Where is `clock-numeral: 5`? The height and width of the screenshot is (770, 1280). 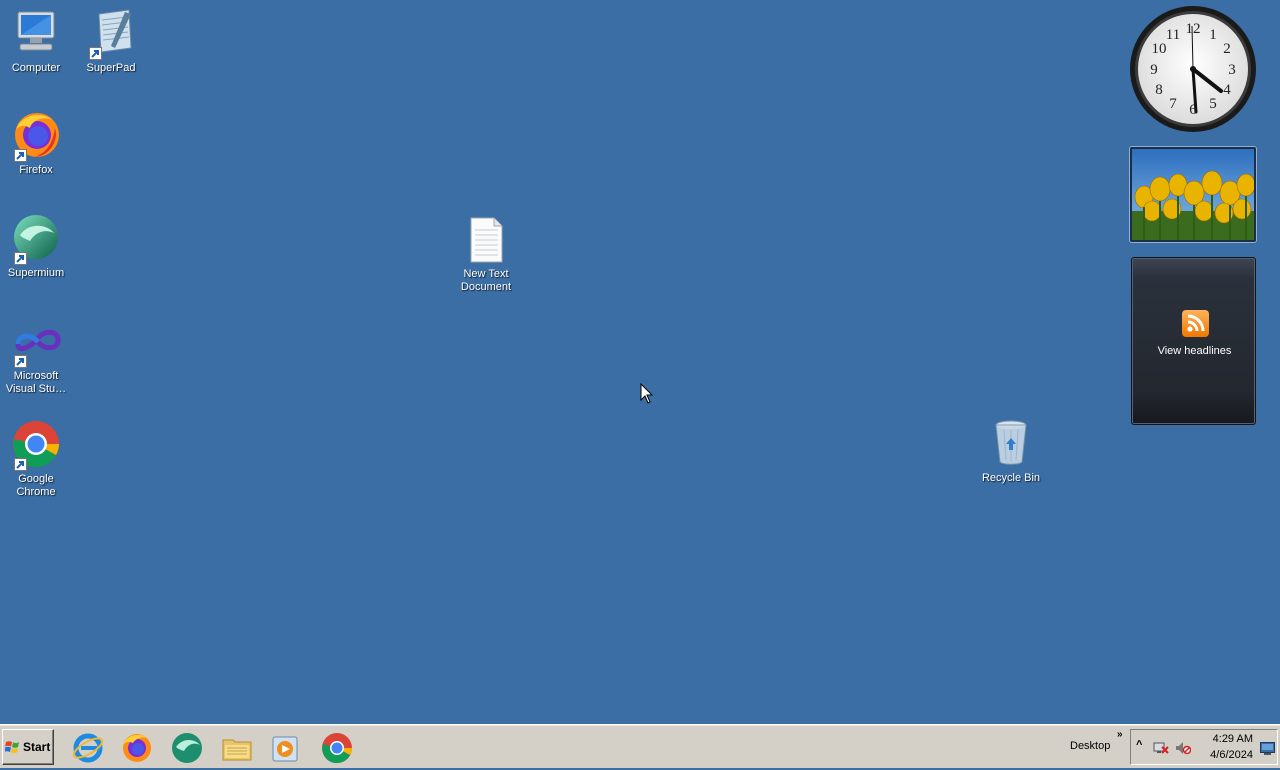
clock-numeral: 5 is located at coordinates (1213, 104).